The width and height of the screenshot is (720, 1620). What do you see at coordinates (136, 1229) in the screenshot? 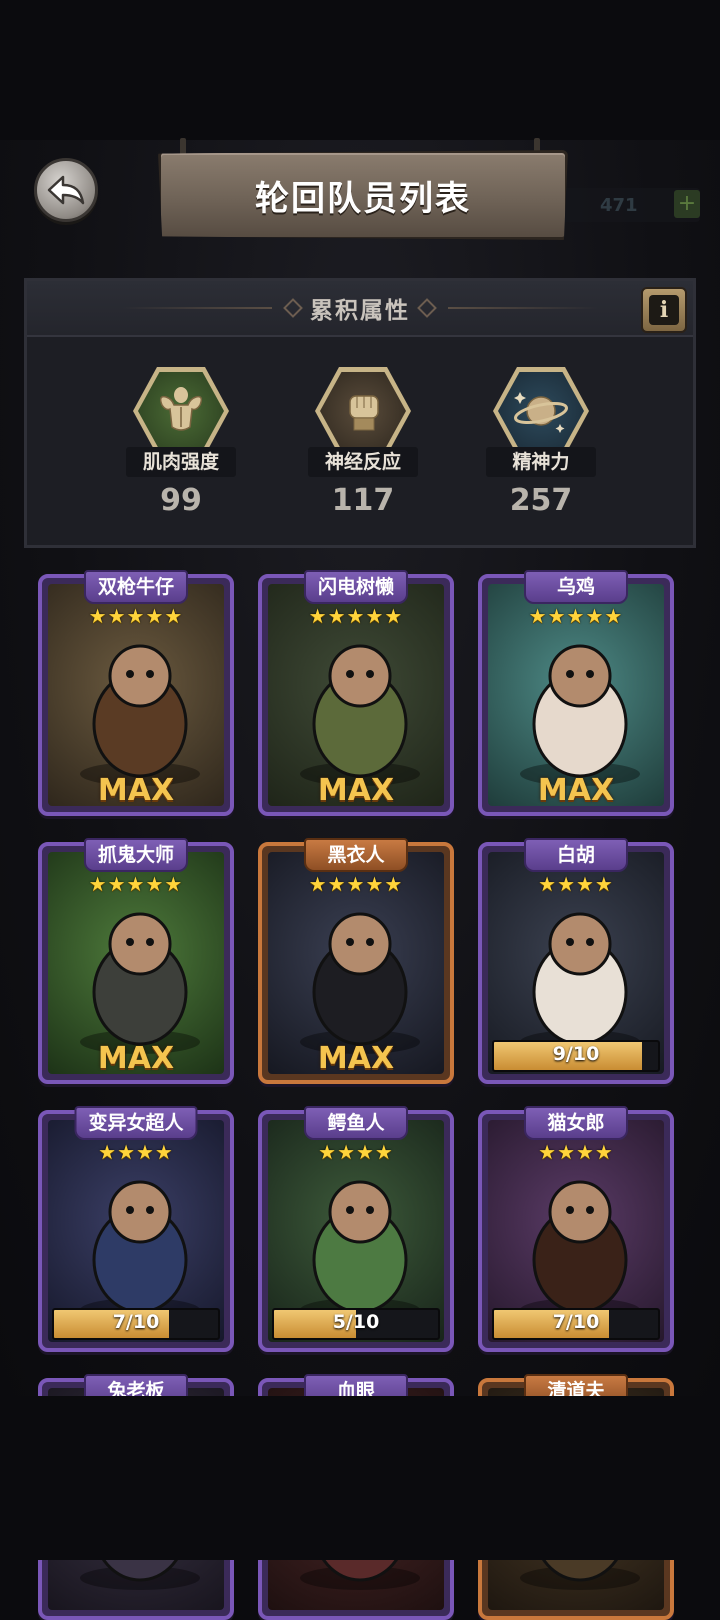
I see `character-card: 变异女超人 ★★★★ 7/10` at bounding box center [136, 1229].